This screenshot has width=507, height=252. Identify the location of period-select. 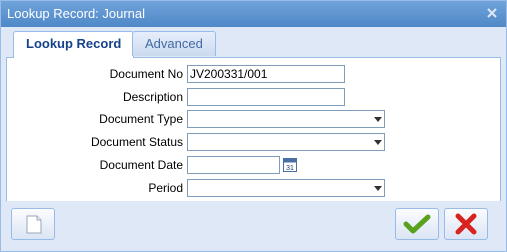
(286, 188).